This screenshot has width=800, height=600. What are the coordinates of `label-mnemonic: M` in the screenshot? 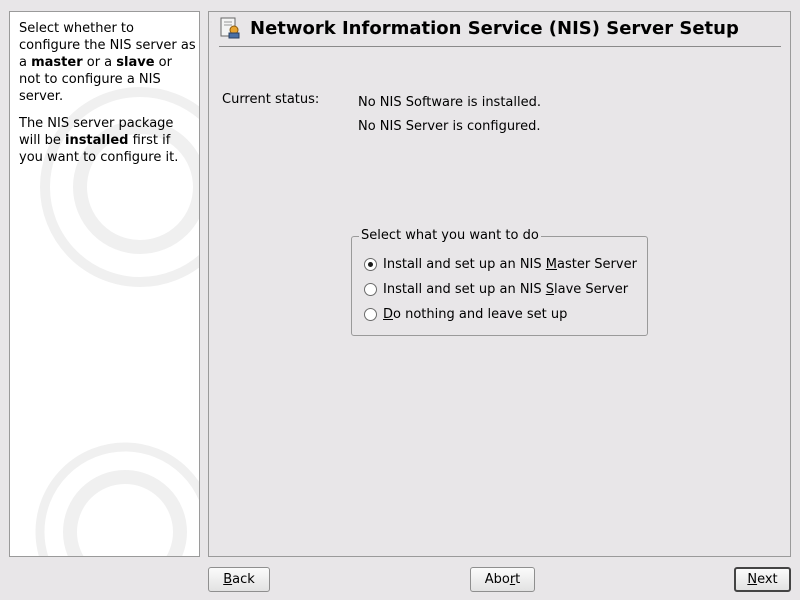 It's located at (551, 264).